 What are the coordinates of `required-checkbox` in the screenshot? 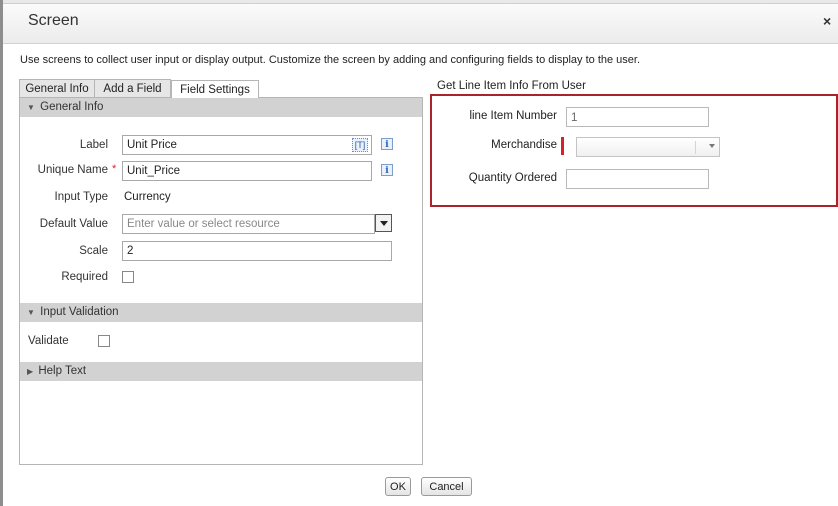 It's located at (128, 277).